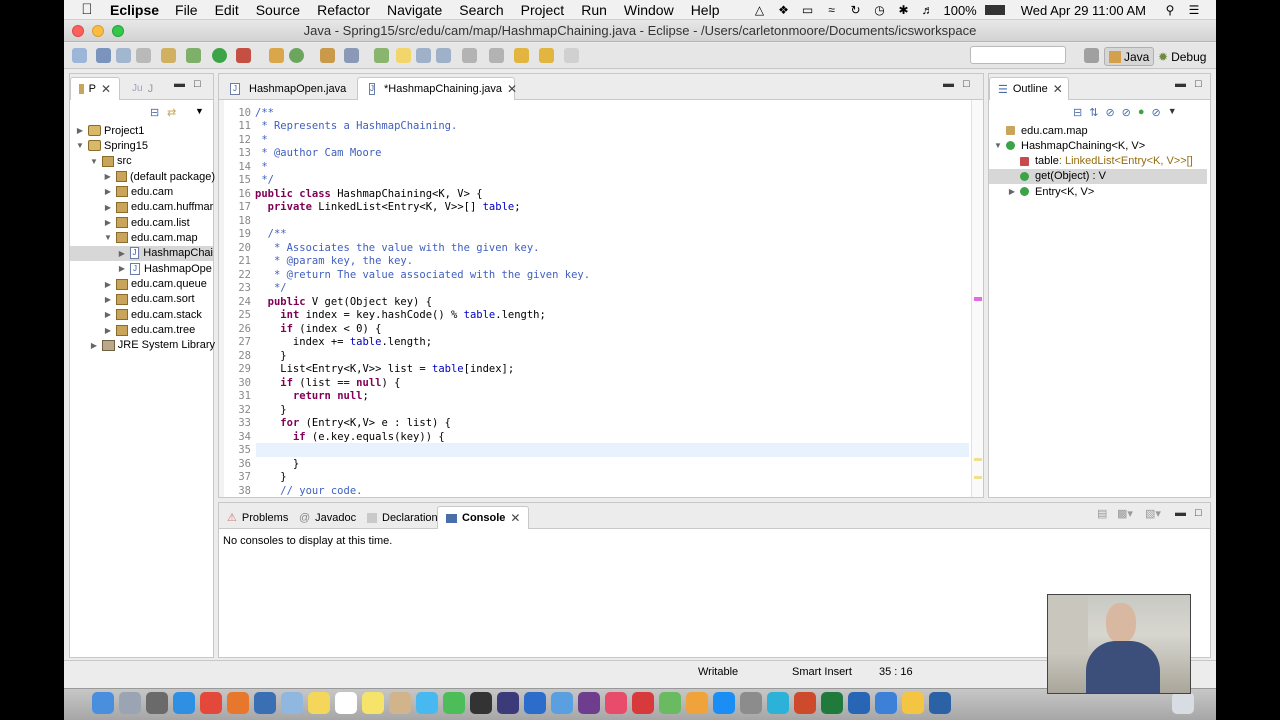 The image size is (1280, 720). Describe the element at coordinates (1091, 55) in the screenshot. I see `open-perspective-icon` at that location.